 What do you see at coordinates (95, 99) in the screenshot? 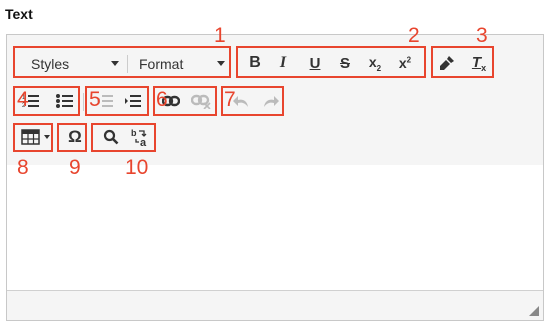
I see `callout-number-5: 5` at bounding box center [95, 99].